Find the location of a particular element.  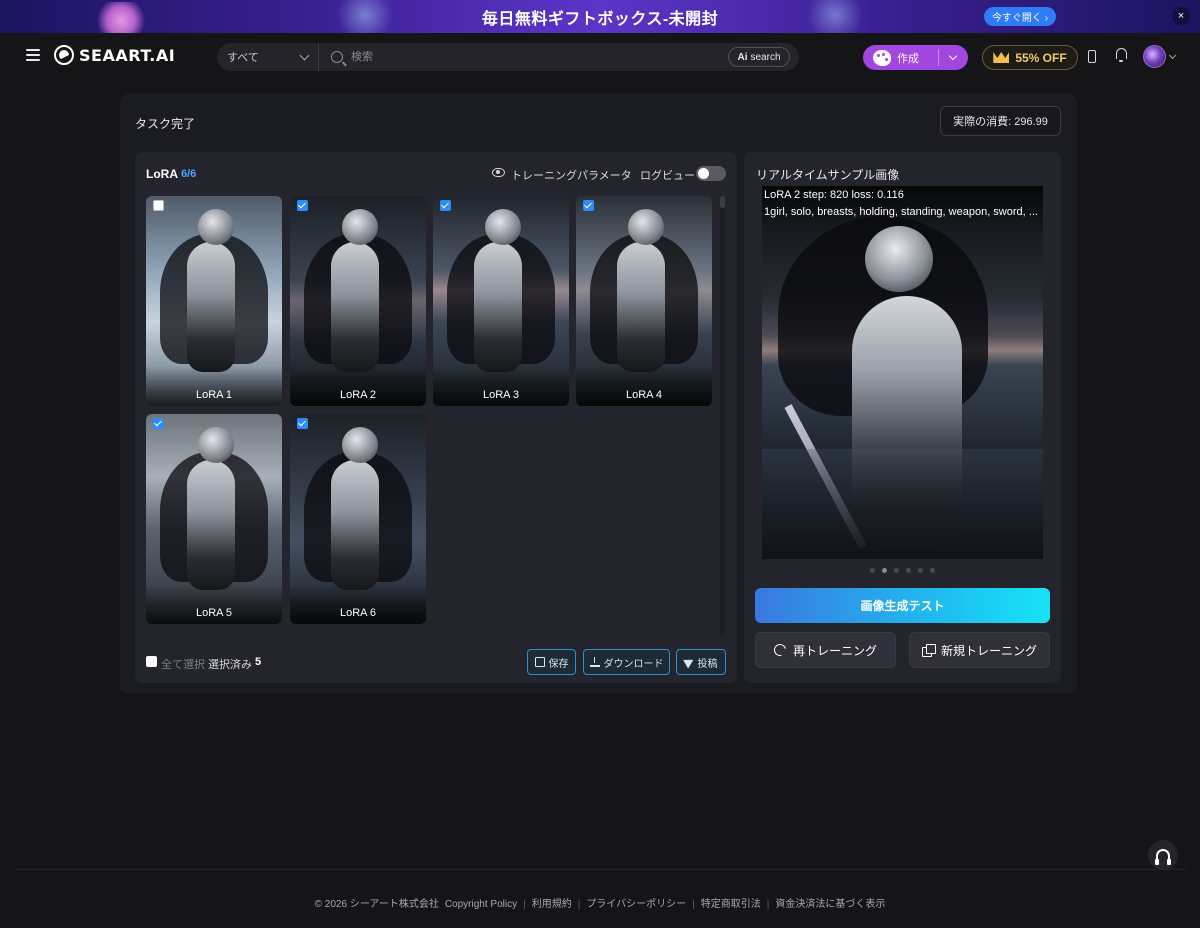

thumbnail-label: LoRA 6 is located at coordinates (358, 613).